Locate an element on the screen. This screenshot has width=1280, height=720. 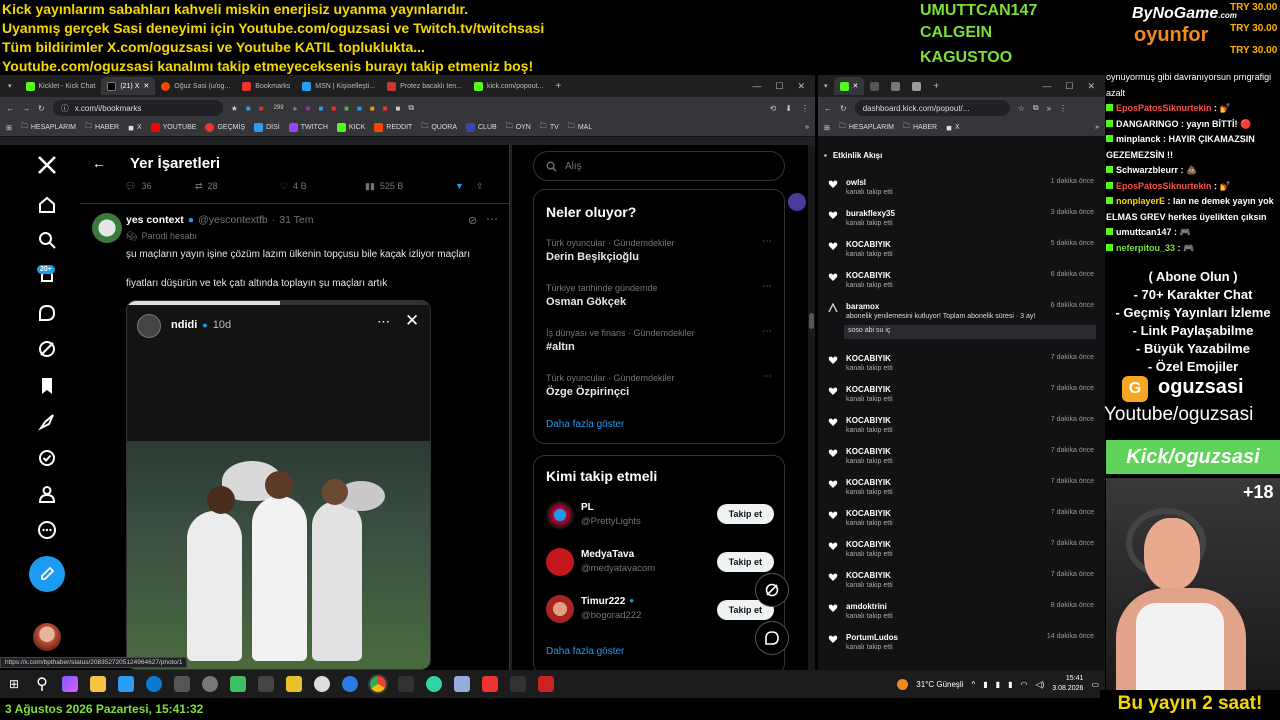
grok-icon: ⊘ is located at coordinates (472, 220).